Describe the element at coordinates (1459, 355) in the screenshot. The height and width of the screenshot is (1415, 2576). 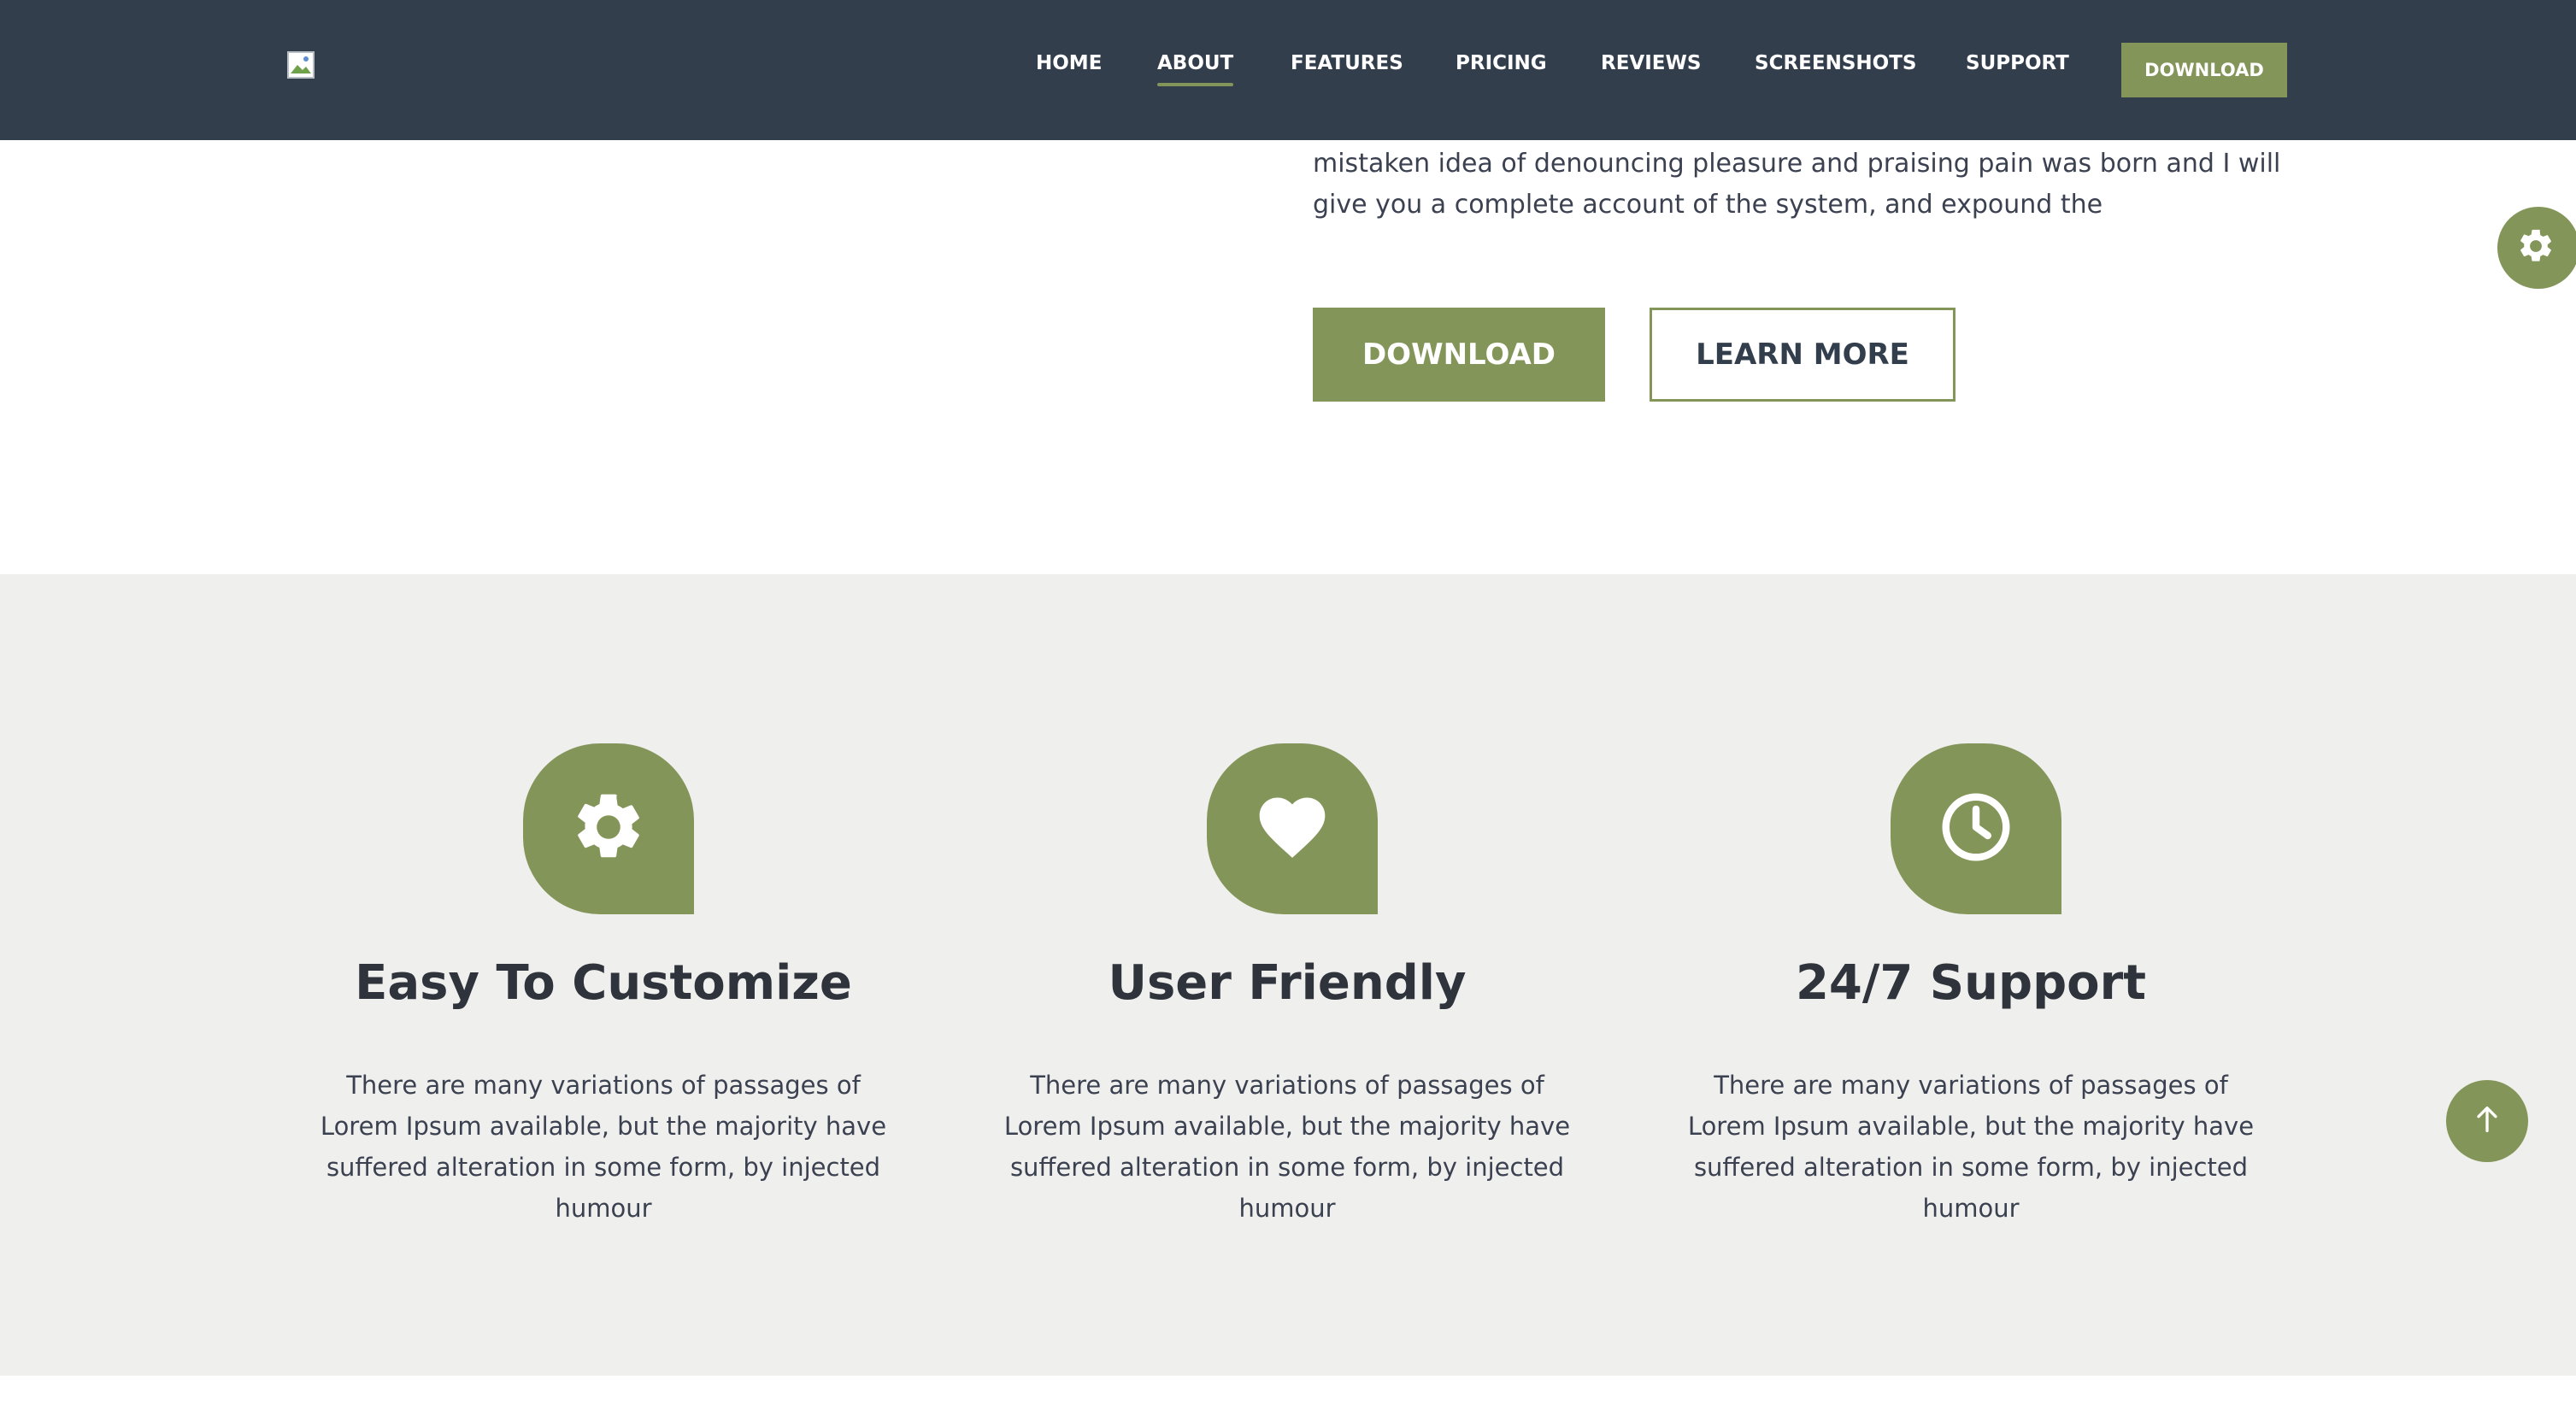
I see `download-button: DOWNLOAD` at that location.